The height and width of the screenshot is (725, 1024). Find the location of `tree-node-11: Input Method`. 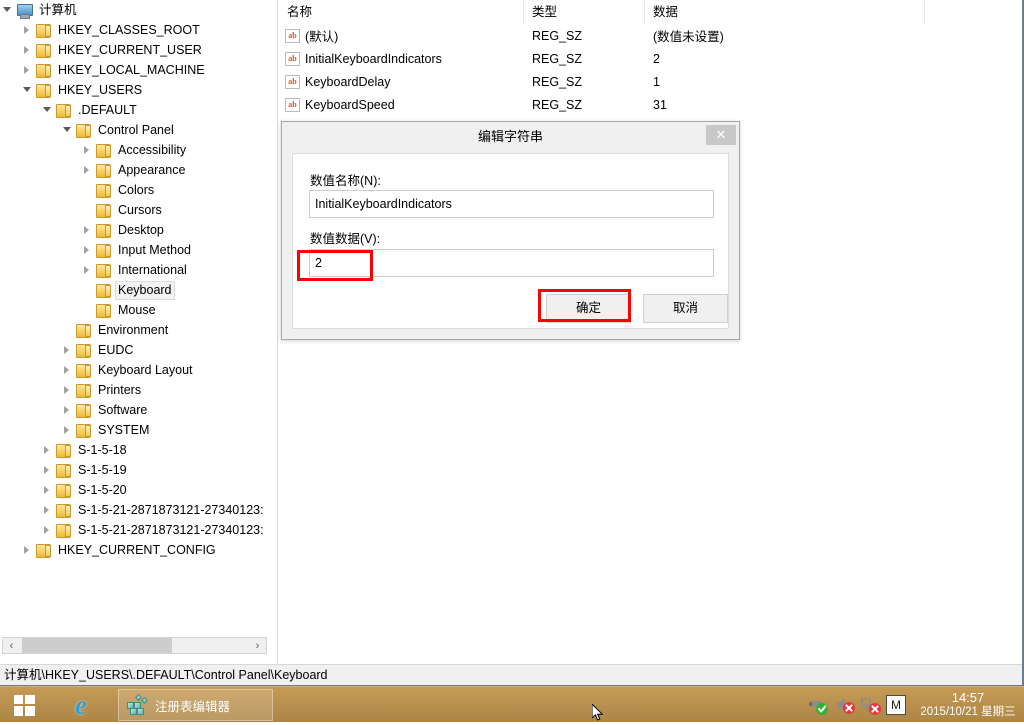

tree-node-11: Input Method is located at coordinates (134, 250).